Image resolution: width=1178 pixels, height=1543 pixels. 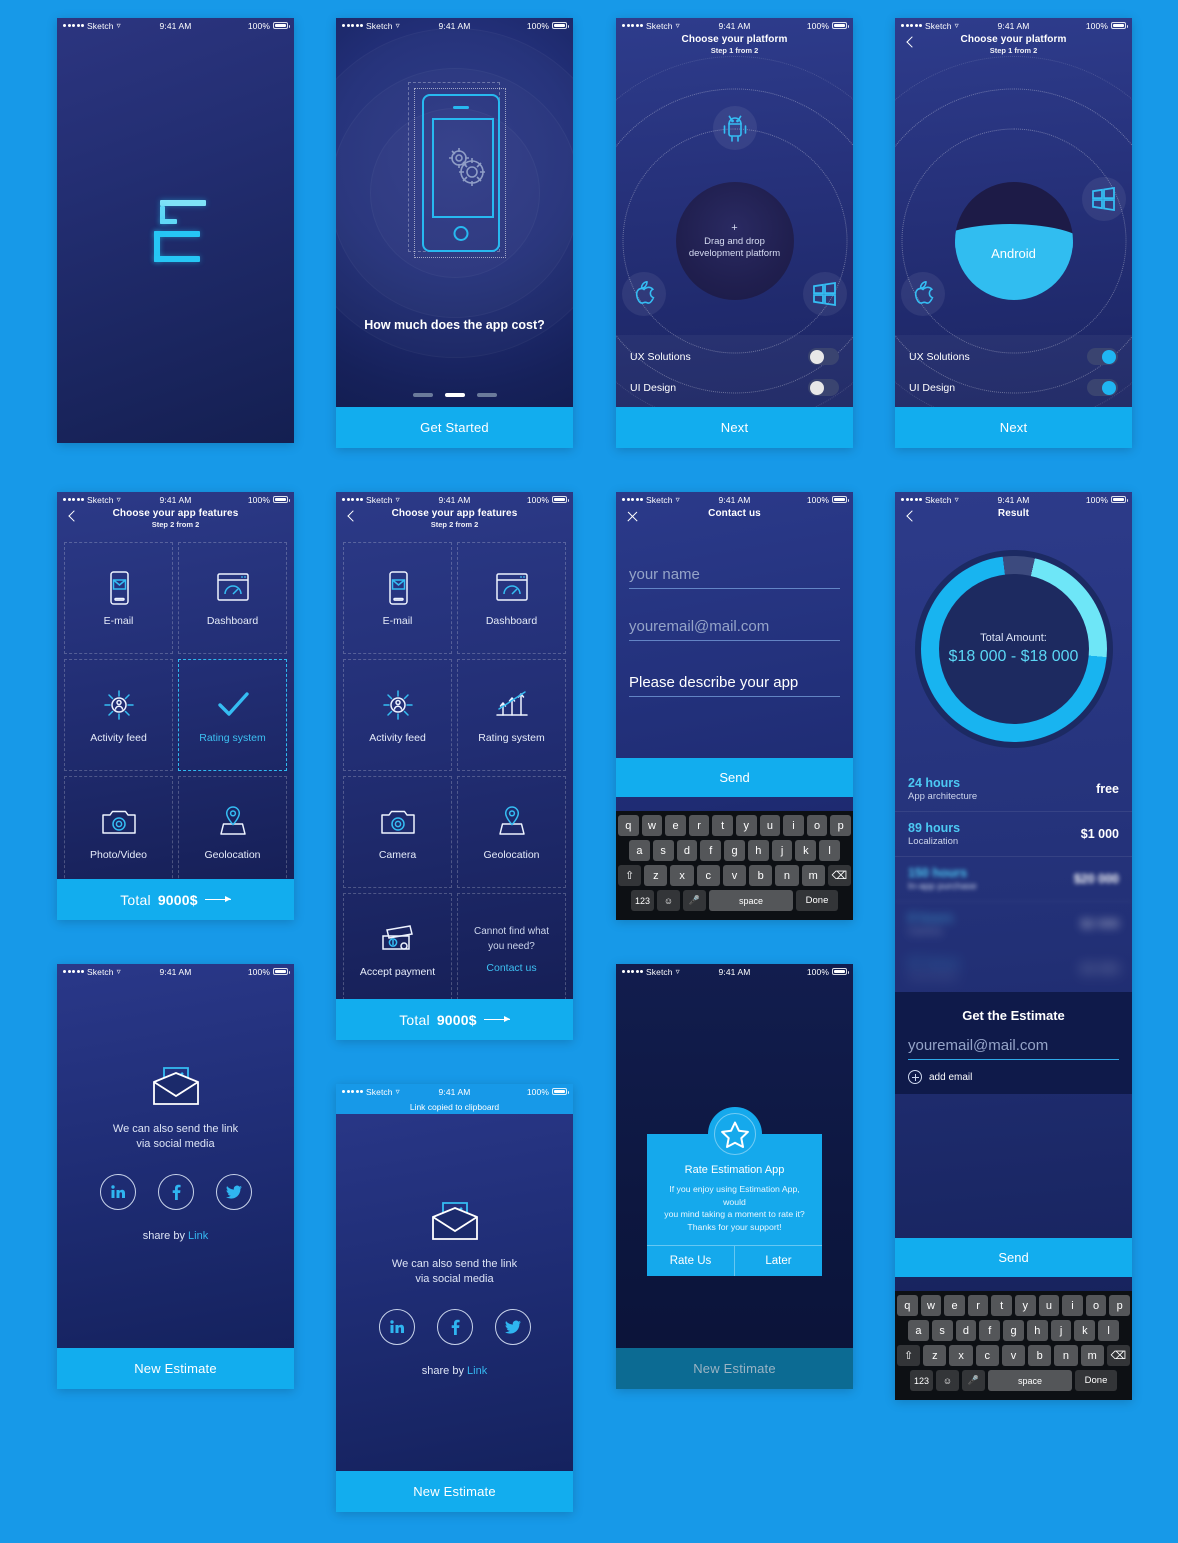 I want to click on add-email-button: add email, so click(x=1013, y=1072).